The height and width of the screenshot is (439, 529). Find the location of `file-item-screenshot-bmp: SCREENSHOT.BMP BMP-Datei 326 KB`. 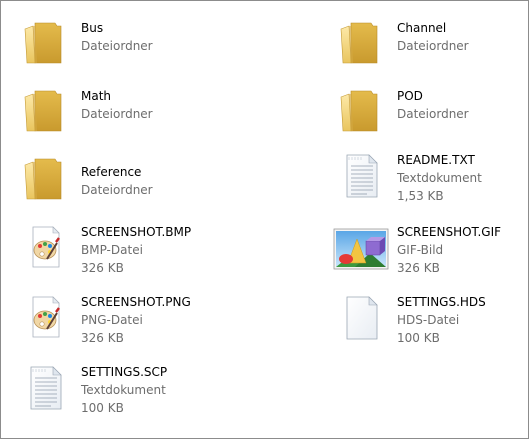

file-item-screenshot-bmp: SCREENSHOT.BMP BMP-Datei 326 KB is located at coordinates (141, 253).